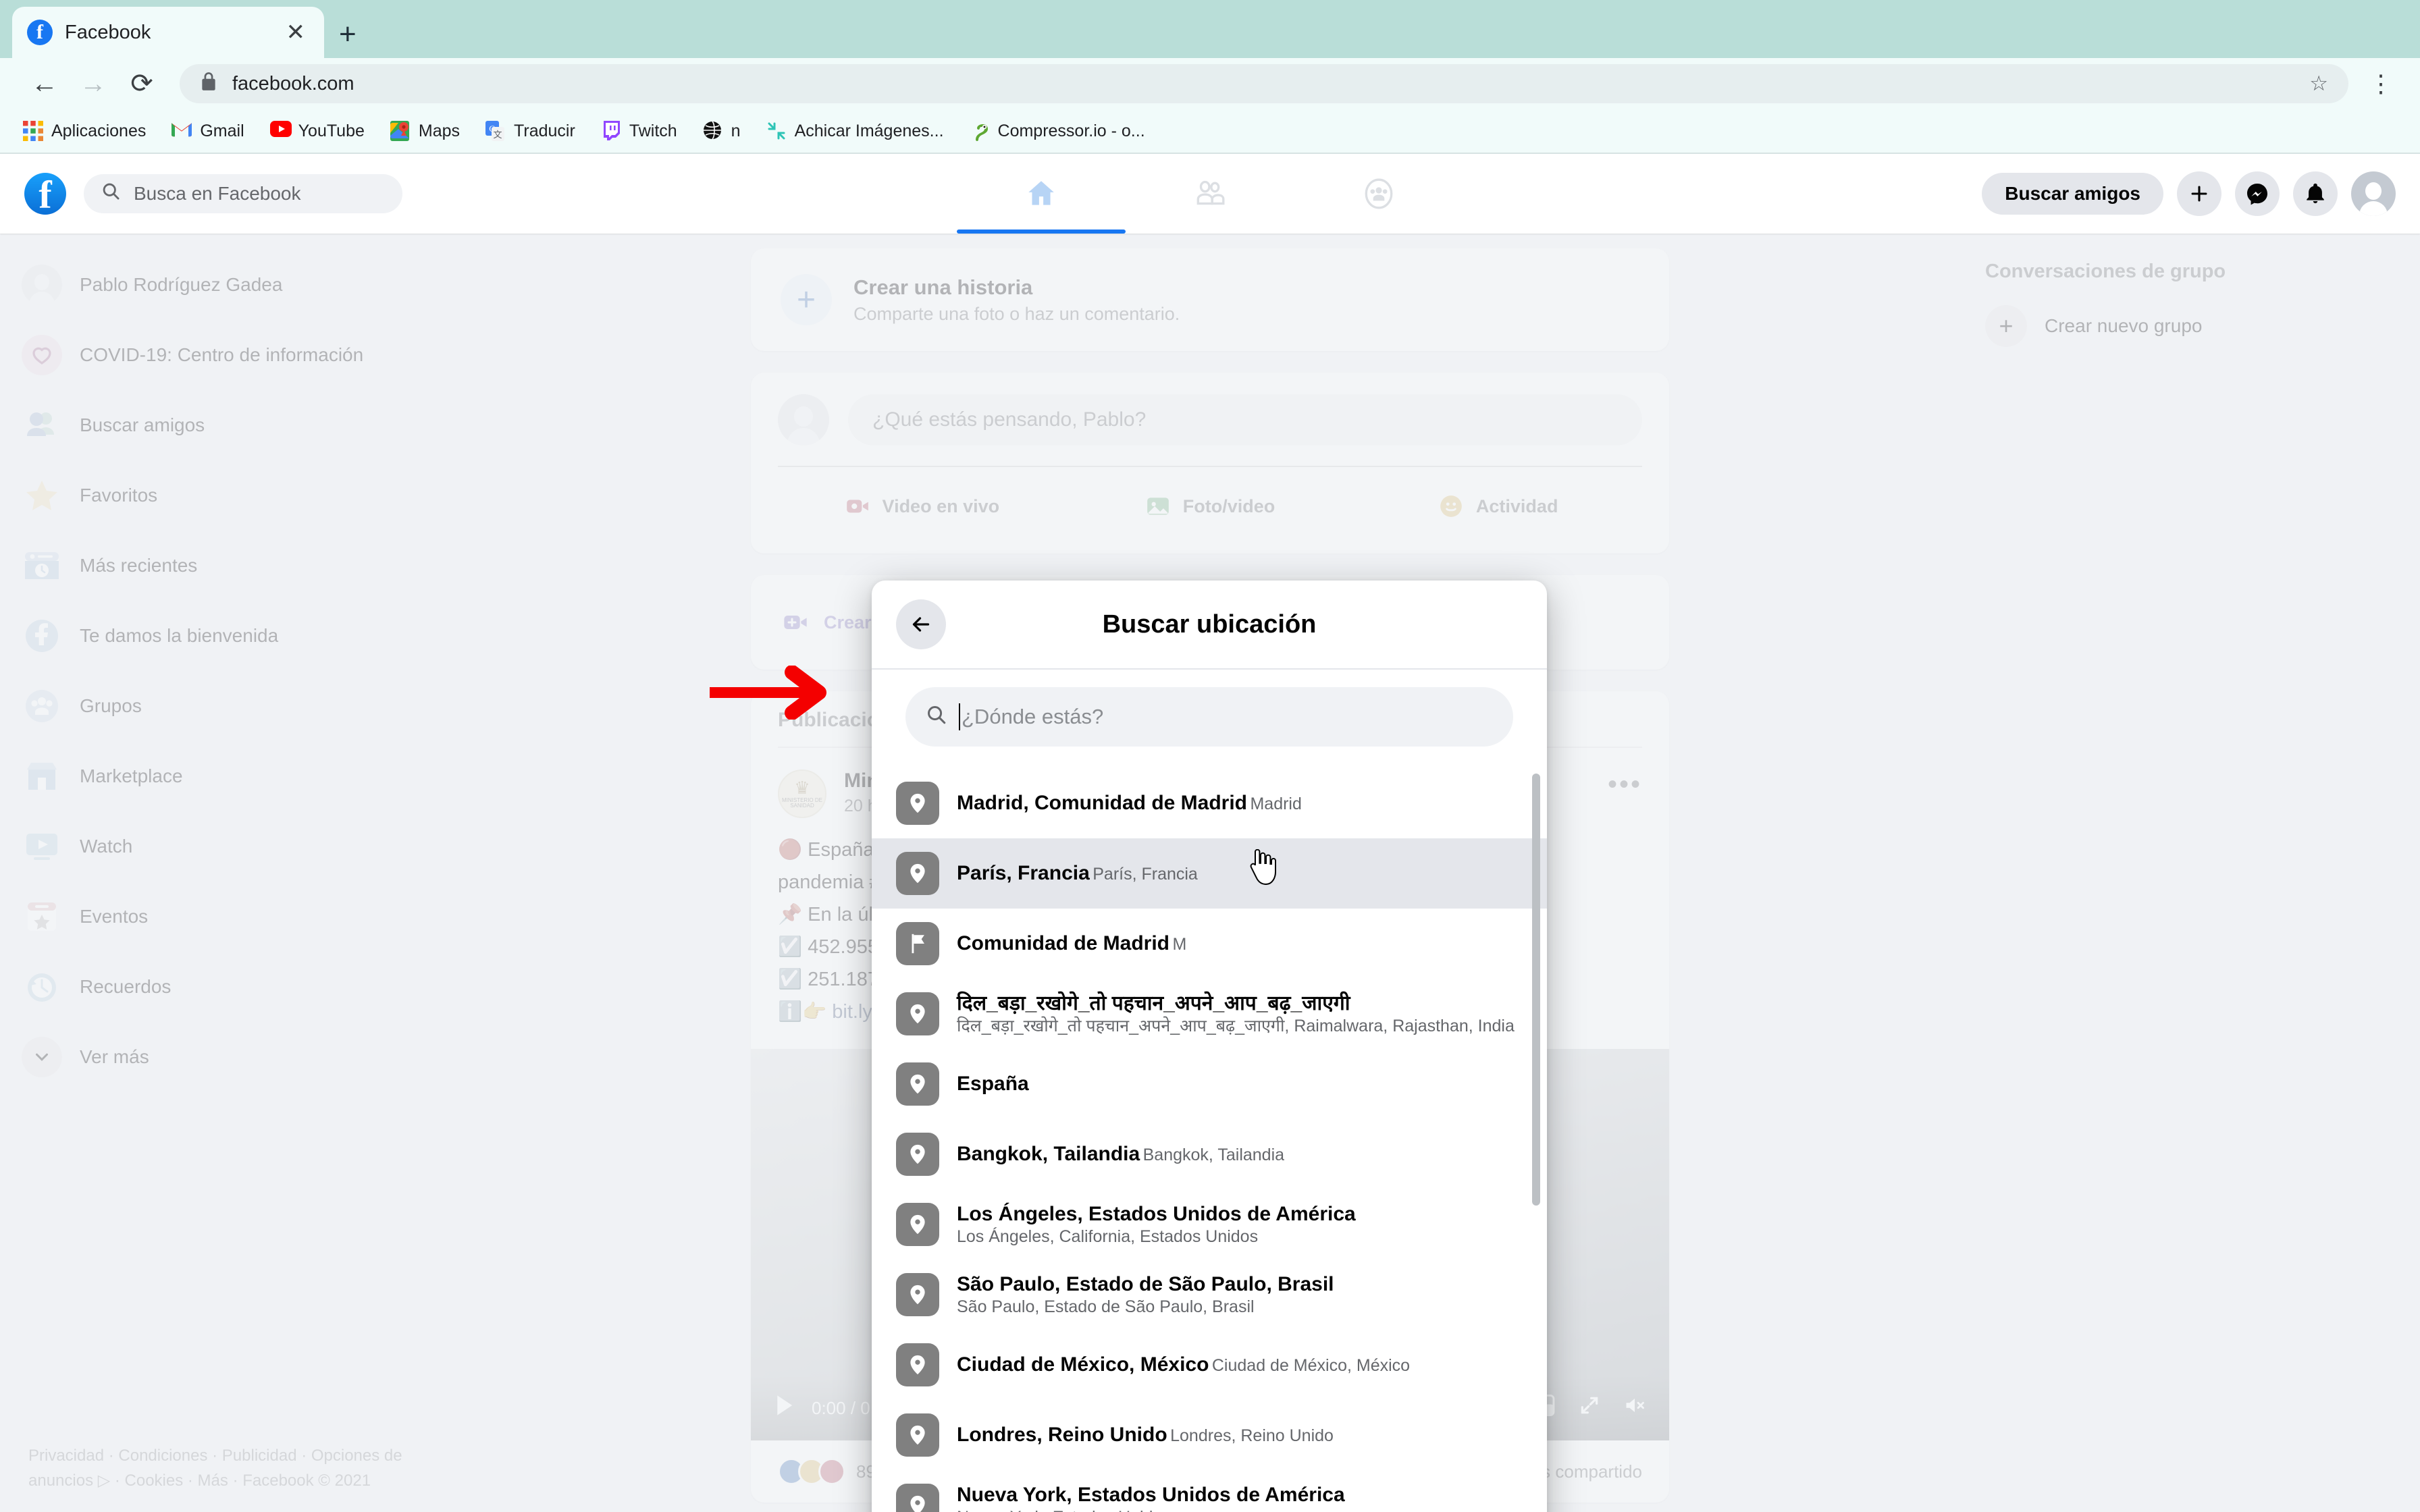 The image size is (2420, 1512). I want to click on browser-tab: f Facebook ✕, so click(168, 32).